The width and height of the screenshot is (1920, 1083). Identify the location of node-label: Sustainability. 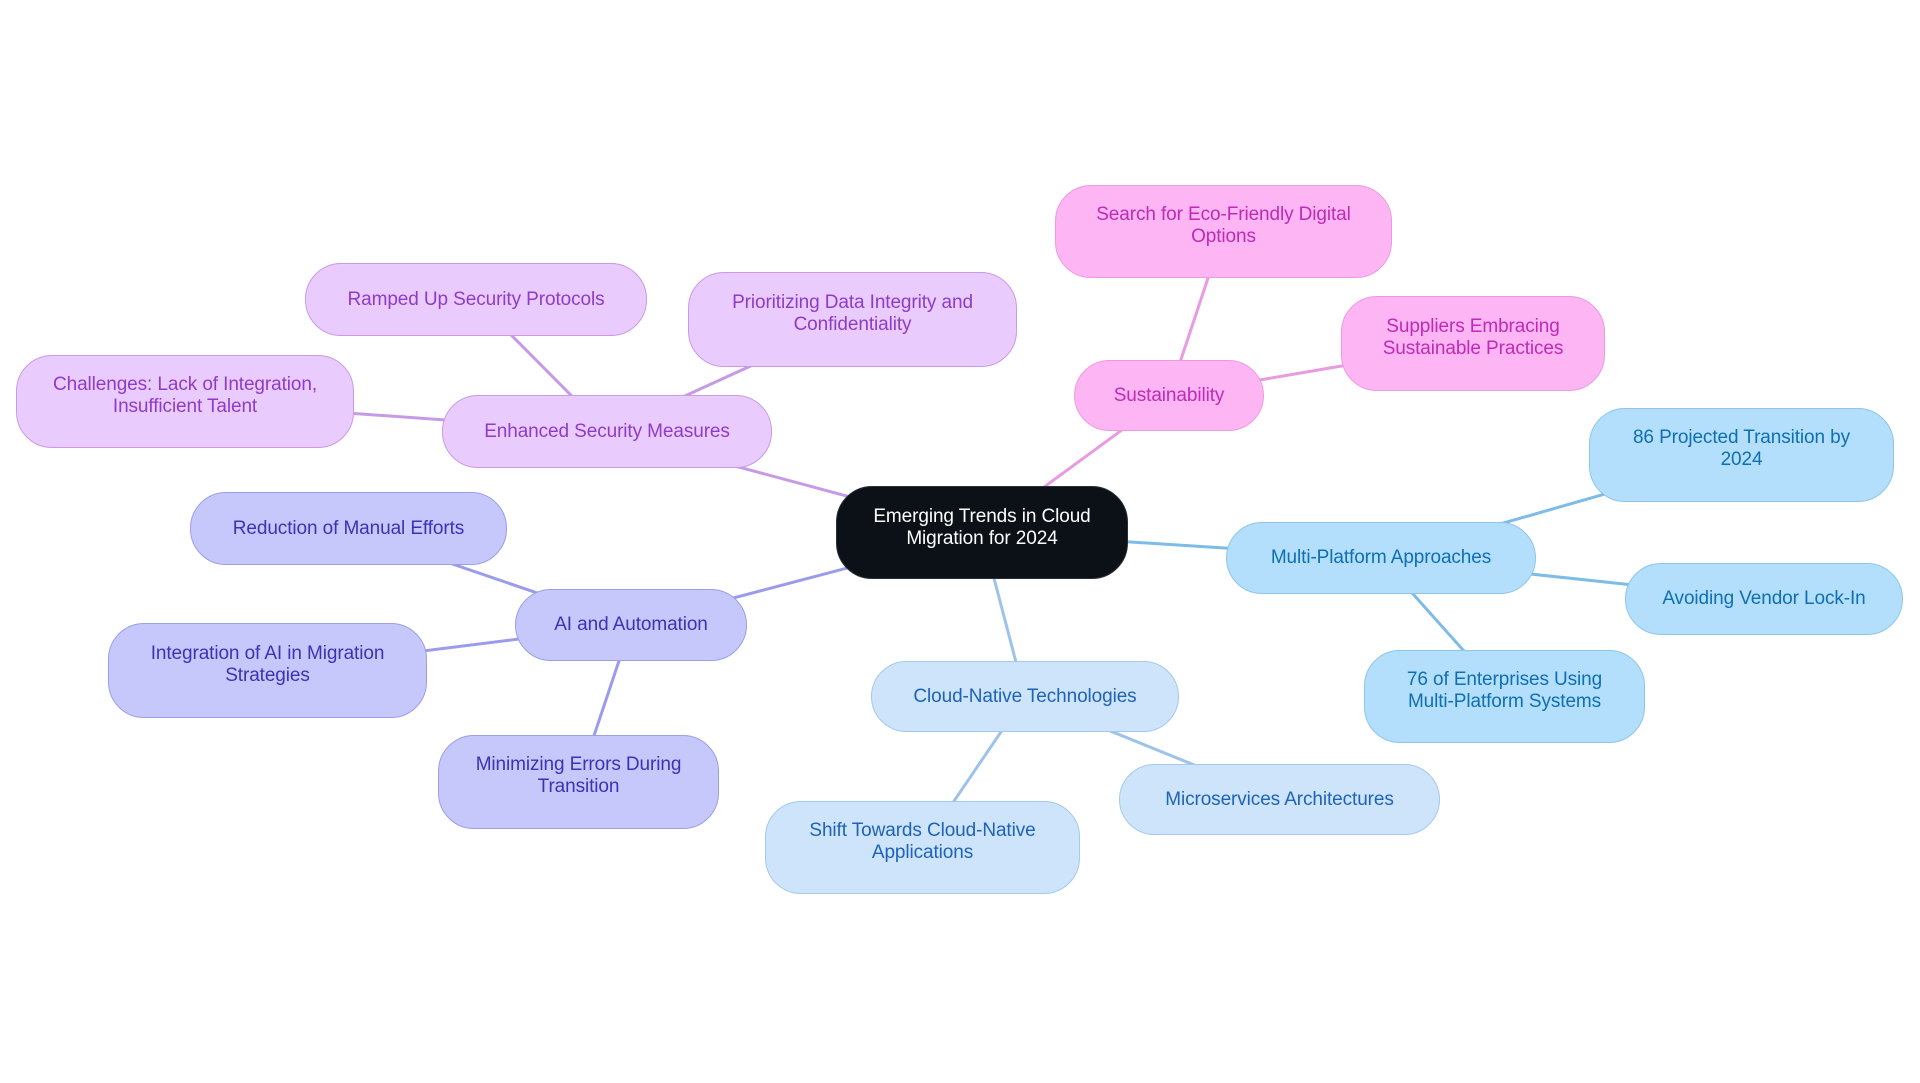
(1169, 395).